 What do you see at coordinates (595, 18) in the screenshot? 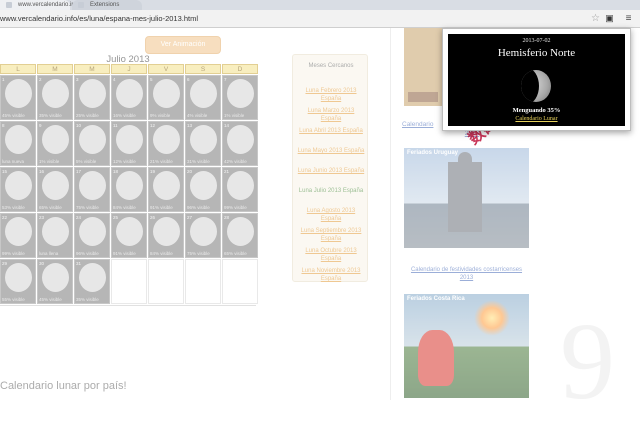
I see `star-icon: ☆` at bounding box center [595, 18].